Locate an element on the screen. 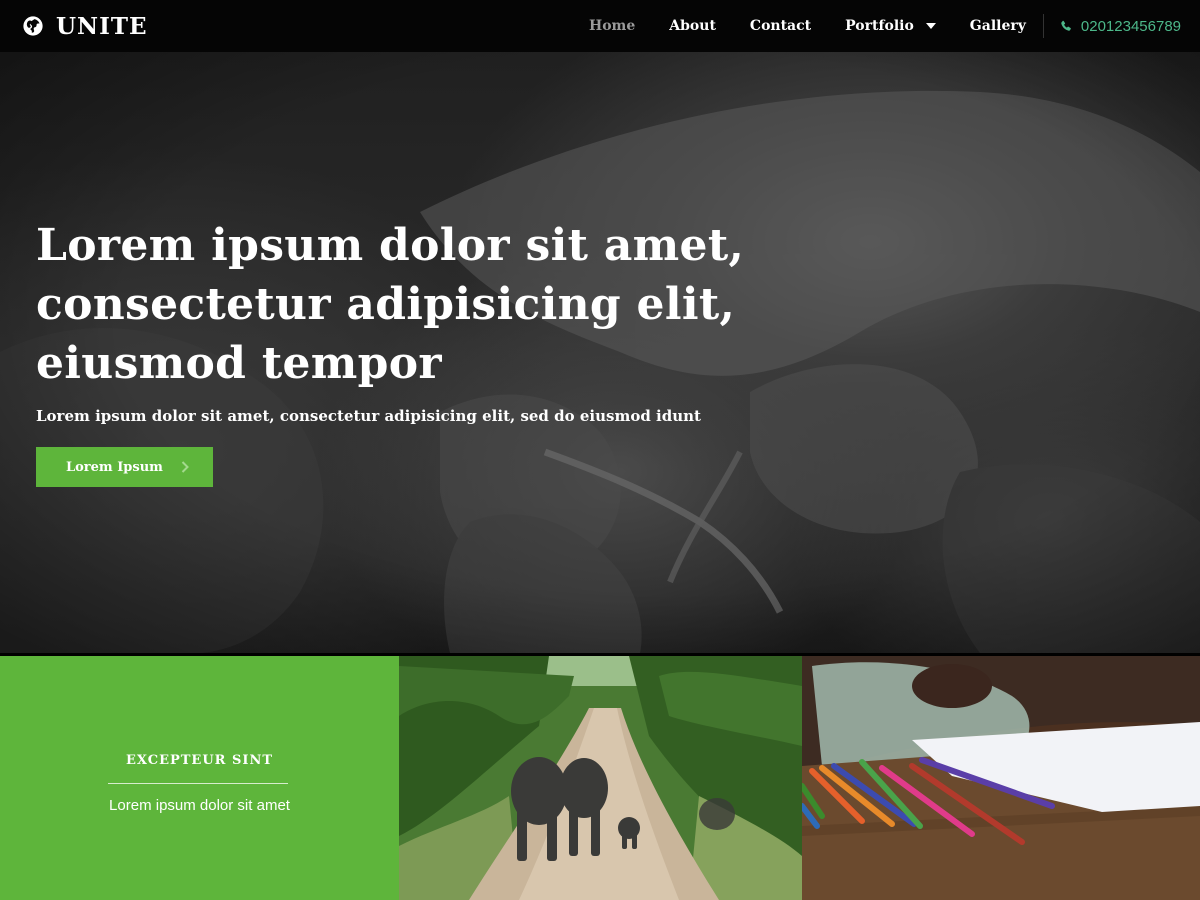 The image size is (1200, 900). chevron-right-icon is located at coordinates (185, 467).